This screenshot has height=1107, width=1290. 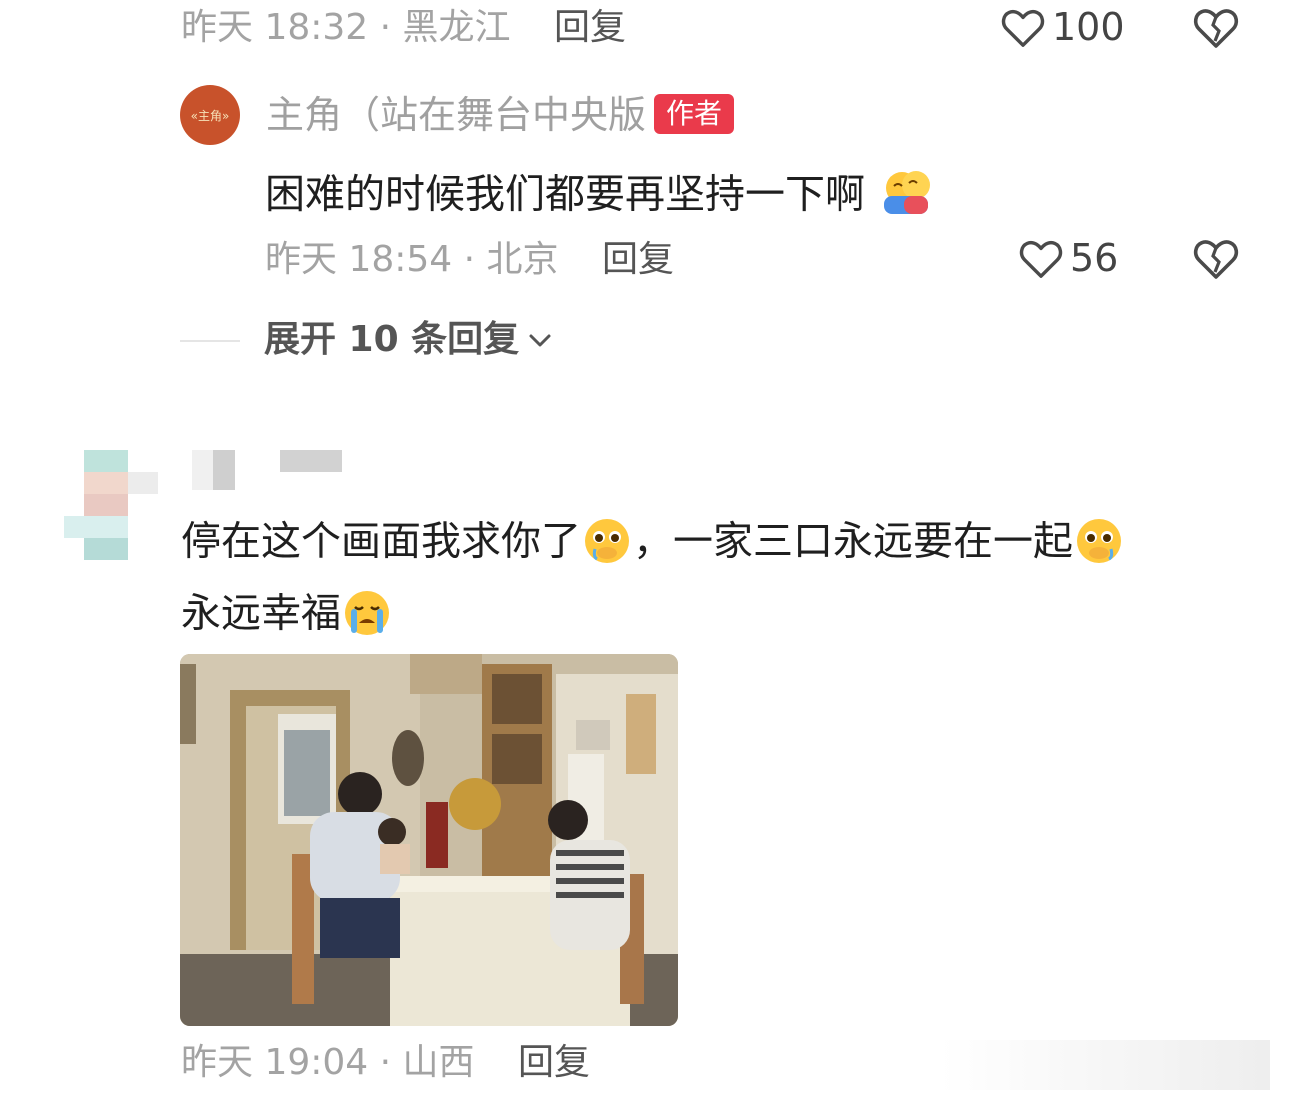 I want to click on chevron-down-icon, so click(x=540, y=340).